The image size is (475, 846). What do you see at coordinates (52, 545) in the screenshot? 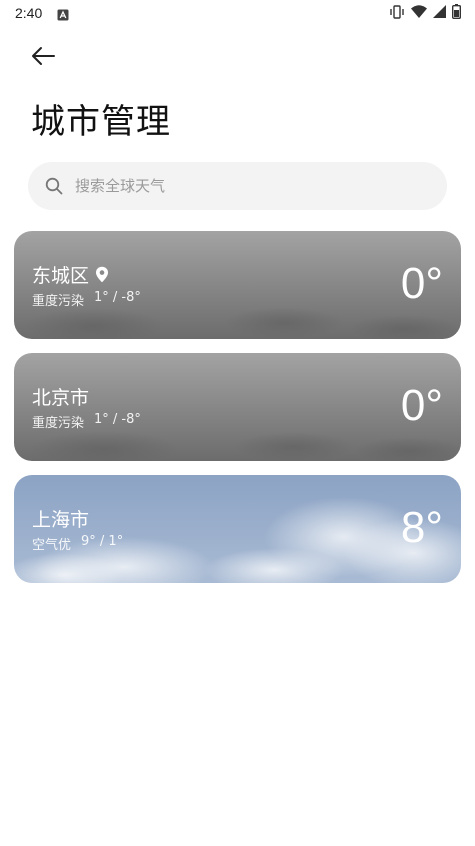
I see `air-quality: 空气优` at bounding box center [52, 545].